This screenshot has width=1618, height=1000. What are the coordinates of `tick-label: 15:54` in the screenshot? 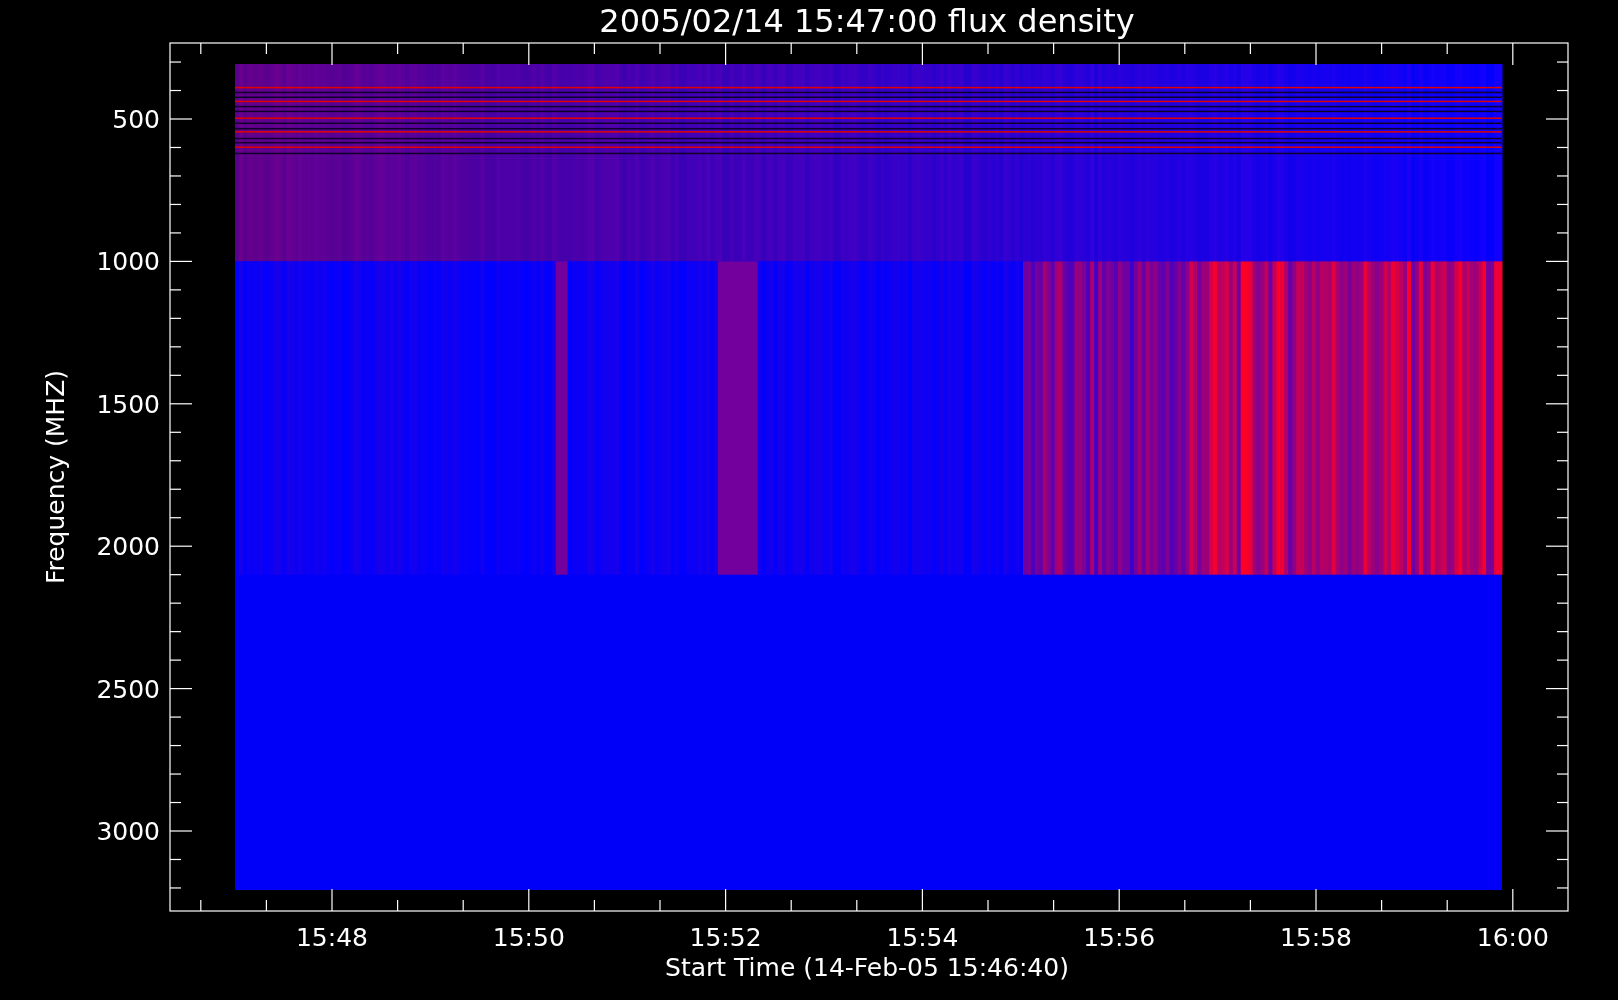 It's located at (922, 937).